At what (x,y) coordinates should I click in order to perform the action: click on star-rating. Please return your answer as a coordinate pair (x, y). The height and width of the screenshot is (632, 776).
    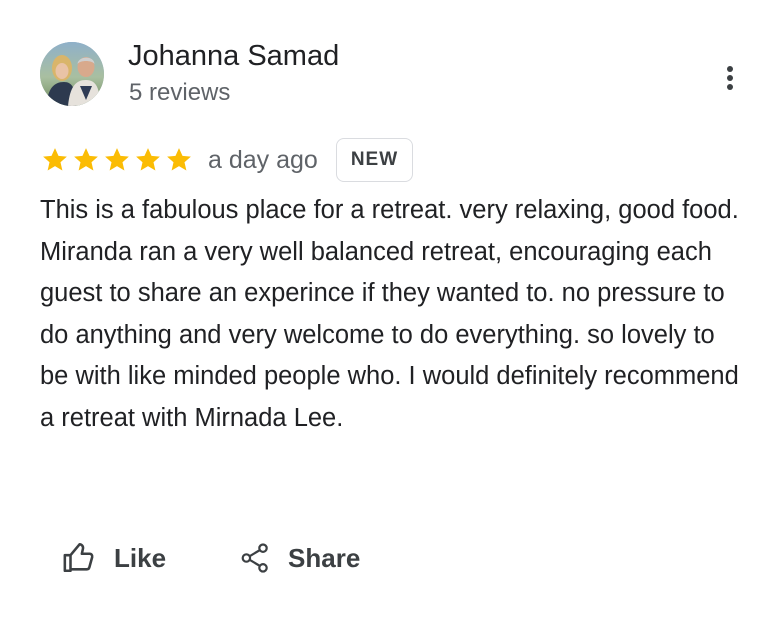
    Looking at the image, I should click on (117, 160).